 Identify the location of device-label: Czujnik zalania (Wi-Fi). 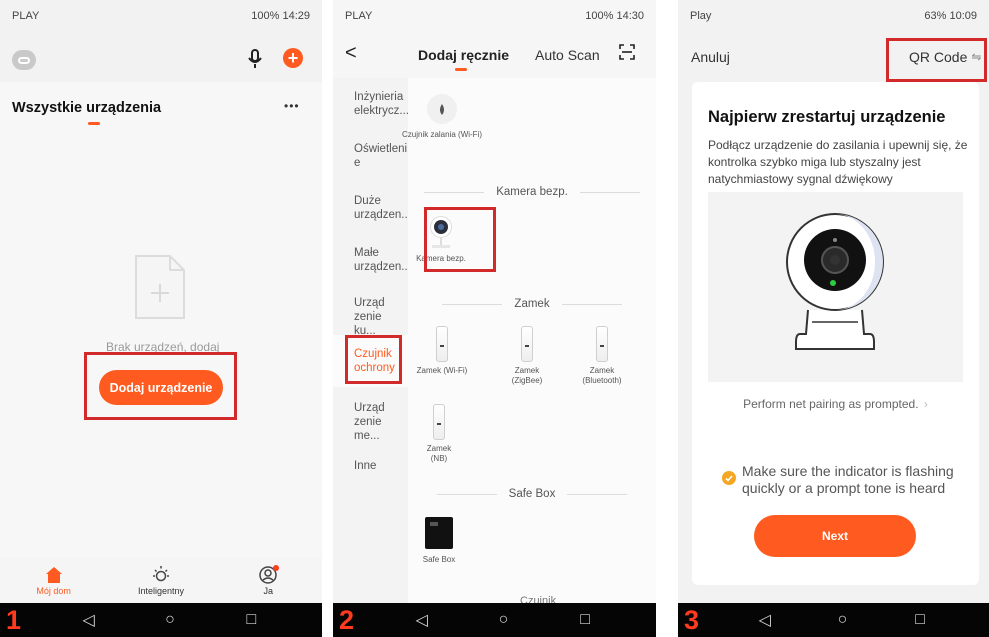
(442, 134).